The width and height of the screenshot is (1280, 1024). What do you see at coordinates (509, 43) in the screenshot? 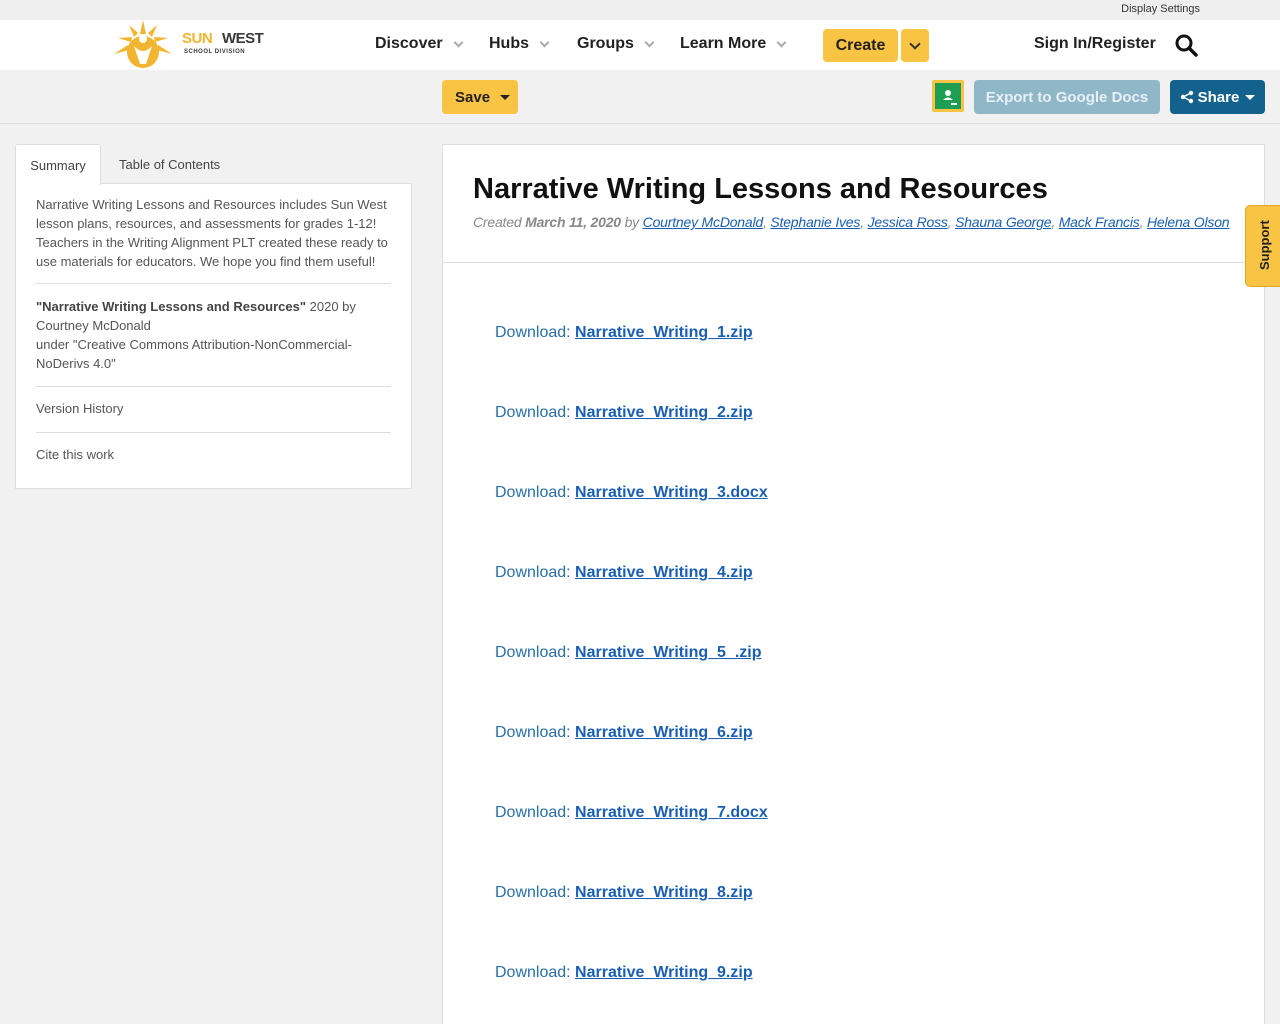
I see `nav-hubs-label: Hubs` at bounding box center [509, 43].